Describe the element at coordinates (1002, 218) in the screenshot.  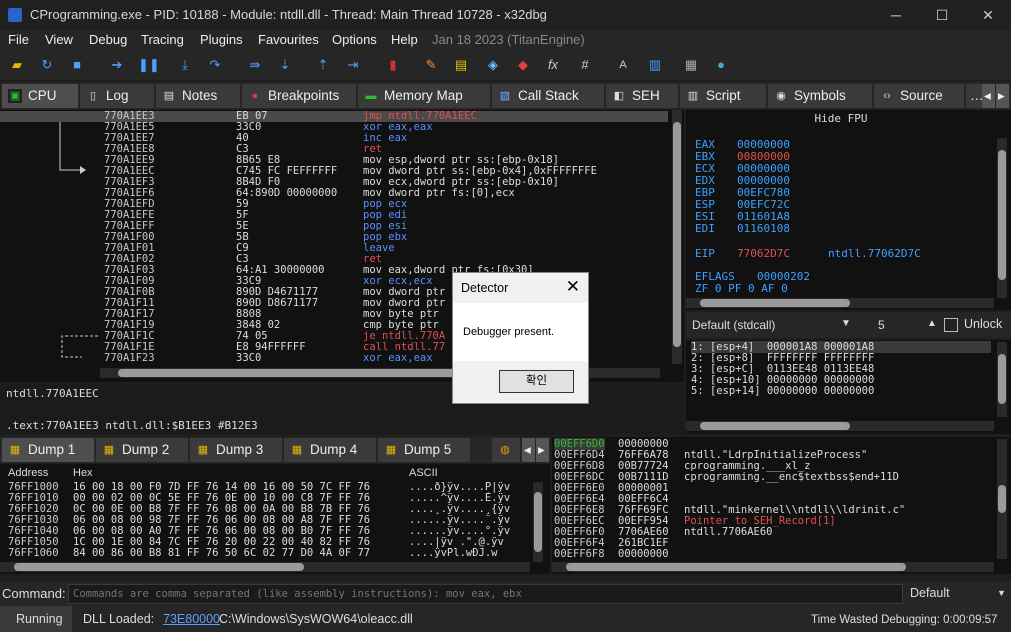
I see `registers-vscroll` at that location.